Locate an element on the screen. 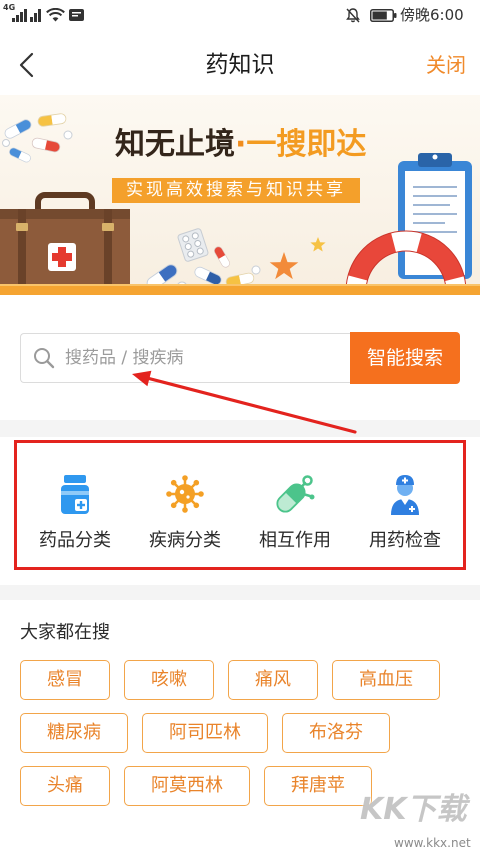 The width and height of the screenshot is (480, 853). banner-title-main: 知无止境 is located at coordinates (175, 144).